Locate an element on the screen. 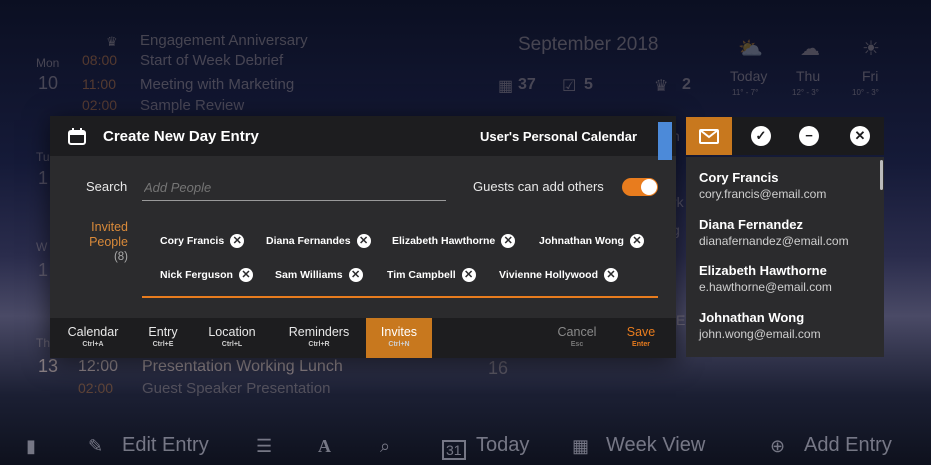 This screenshot has height=465, width=931. invited-label: Invited People (8) is located at coordinates (107, 242).